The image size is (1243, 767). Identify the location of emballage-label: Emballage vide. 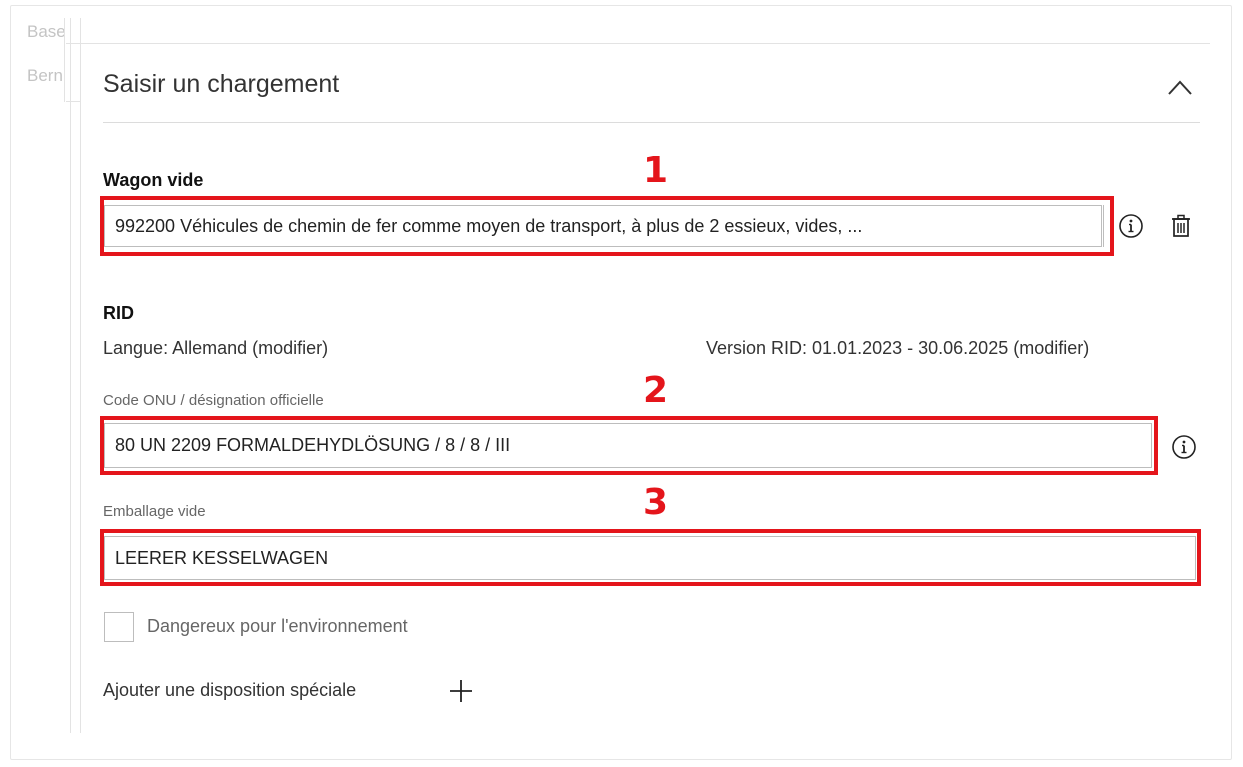
(154, 511).